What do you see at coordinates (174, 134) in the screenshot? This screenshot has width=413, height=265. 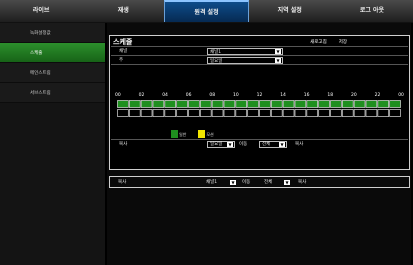 I see `legend-normal-swatch` at bounding box center [174, 134].